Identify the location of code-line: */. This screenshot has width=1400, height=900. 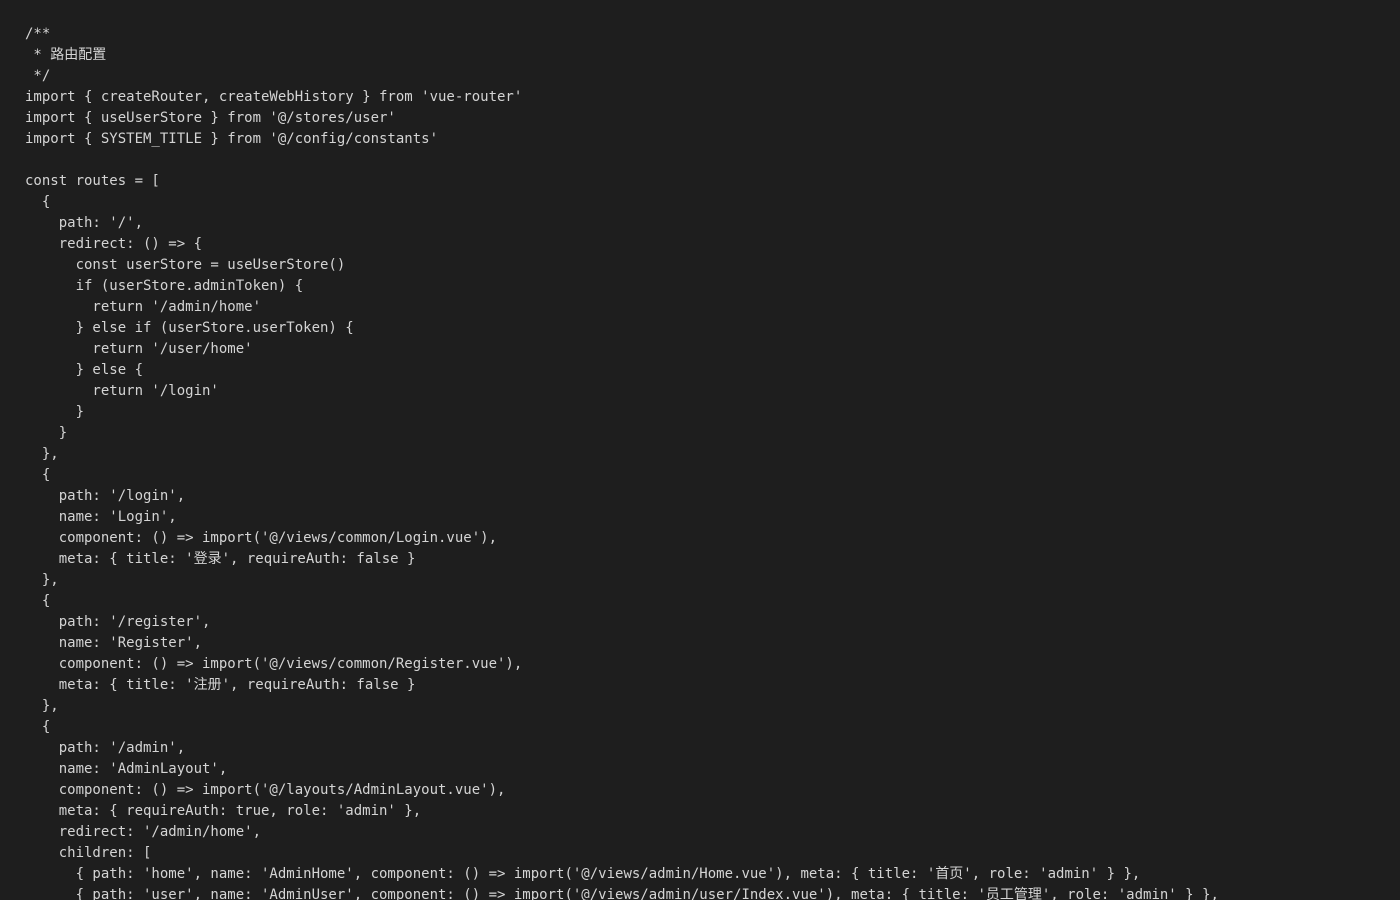
(38, 76).